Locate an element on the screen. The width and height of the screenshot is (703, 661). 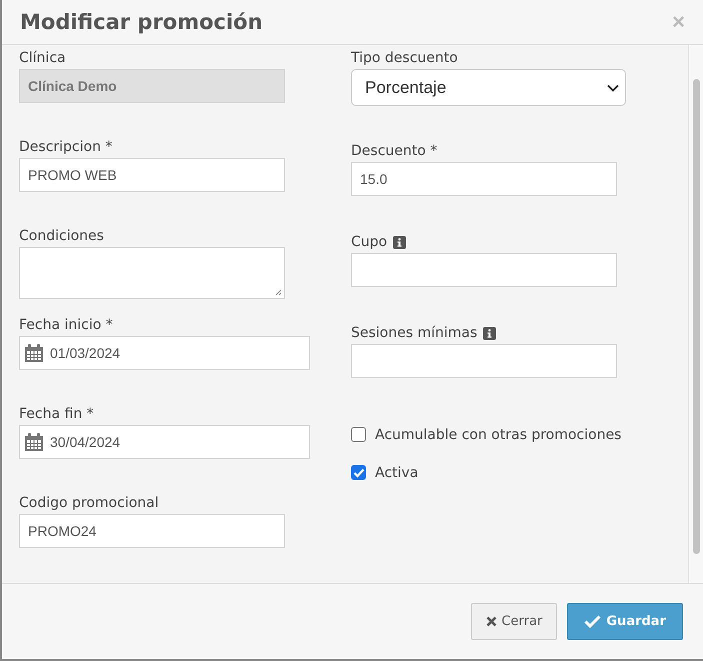
resize-handle-icon is located at coordinates (278, 292).